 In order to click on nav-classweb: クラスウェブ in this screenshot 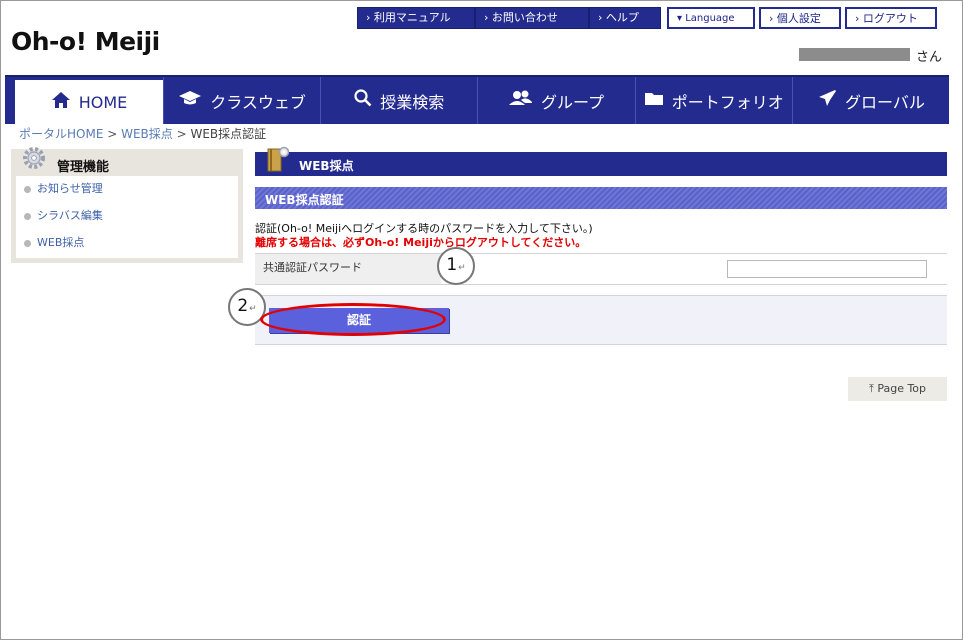, I will do `click(241, 100)`.